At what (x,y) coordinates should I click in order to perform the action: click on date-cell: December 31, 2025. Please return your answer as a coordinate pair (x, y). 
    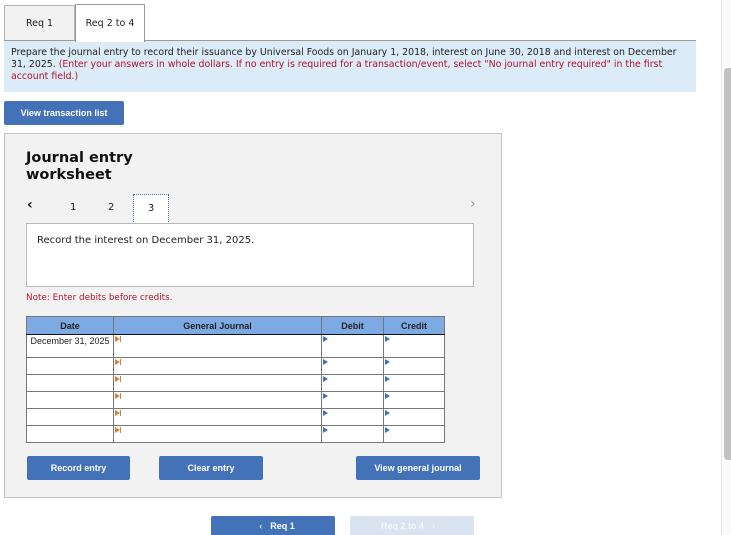
    Looking at the image, I should click on (70, 346).